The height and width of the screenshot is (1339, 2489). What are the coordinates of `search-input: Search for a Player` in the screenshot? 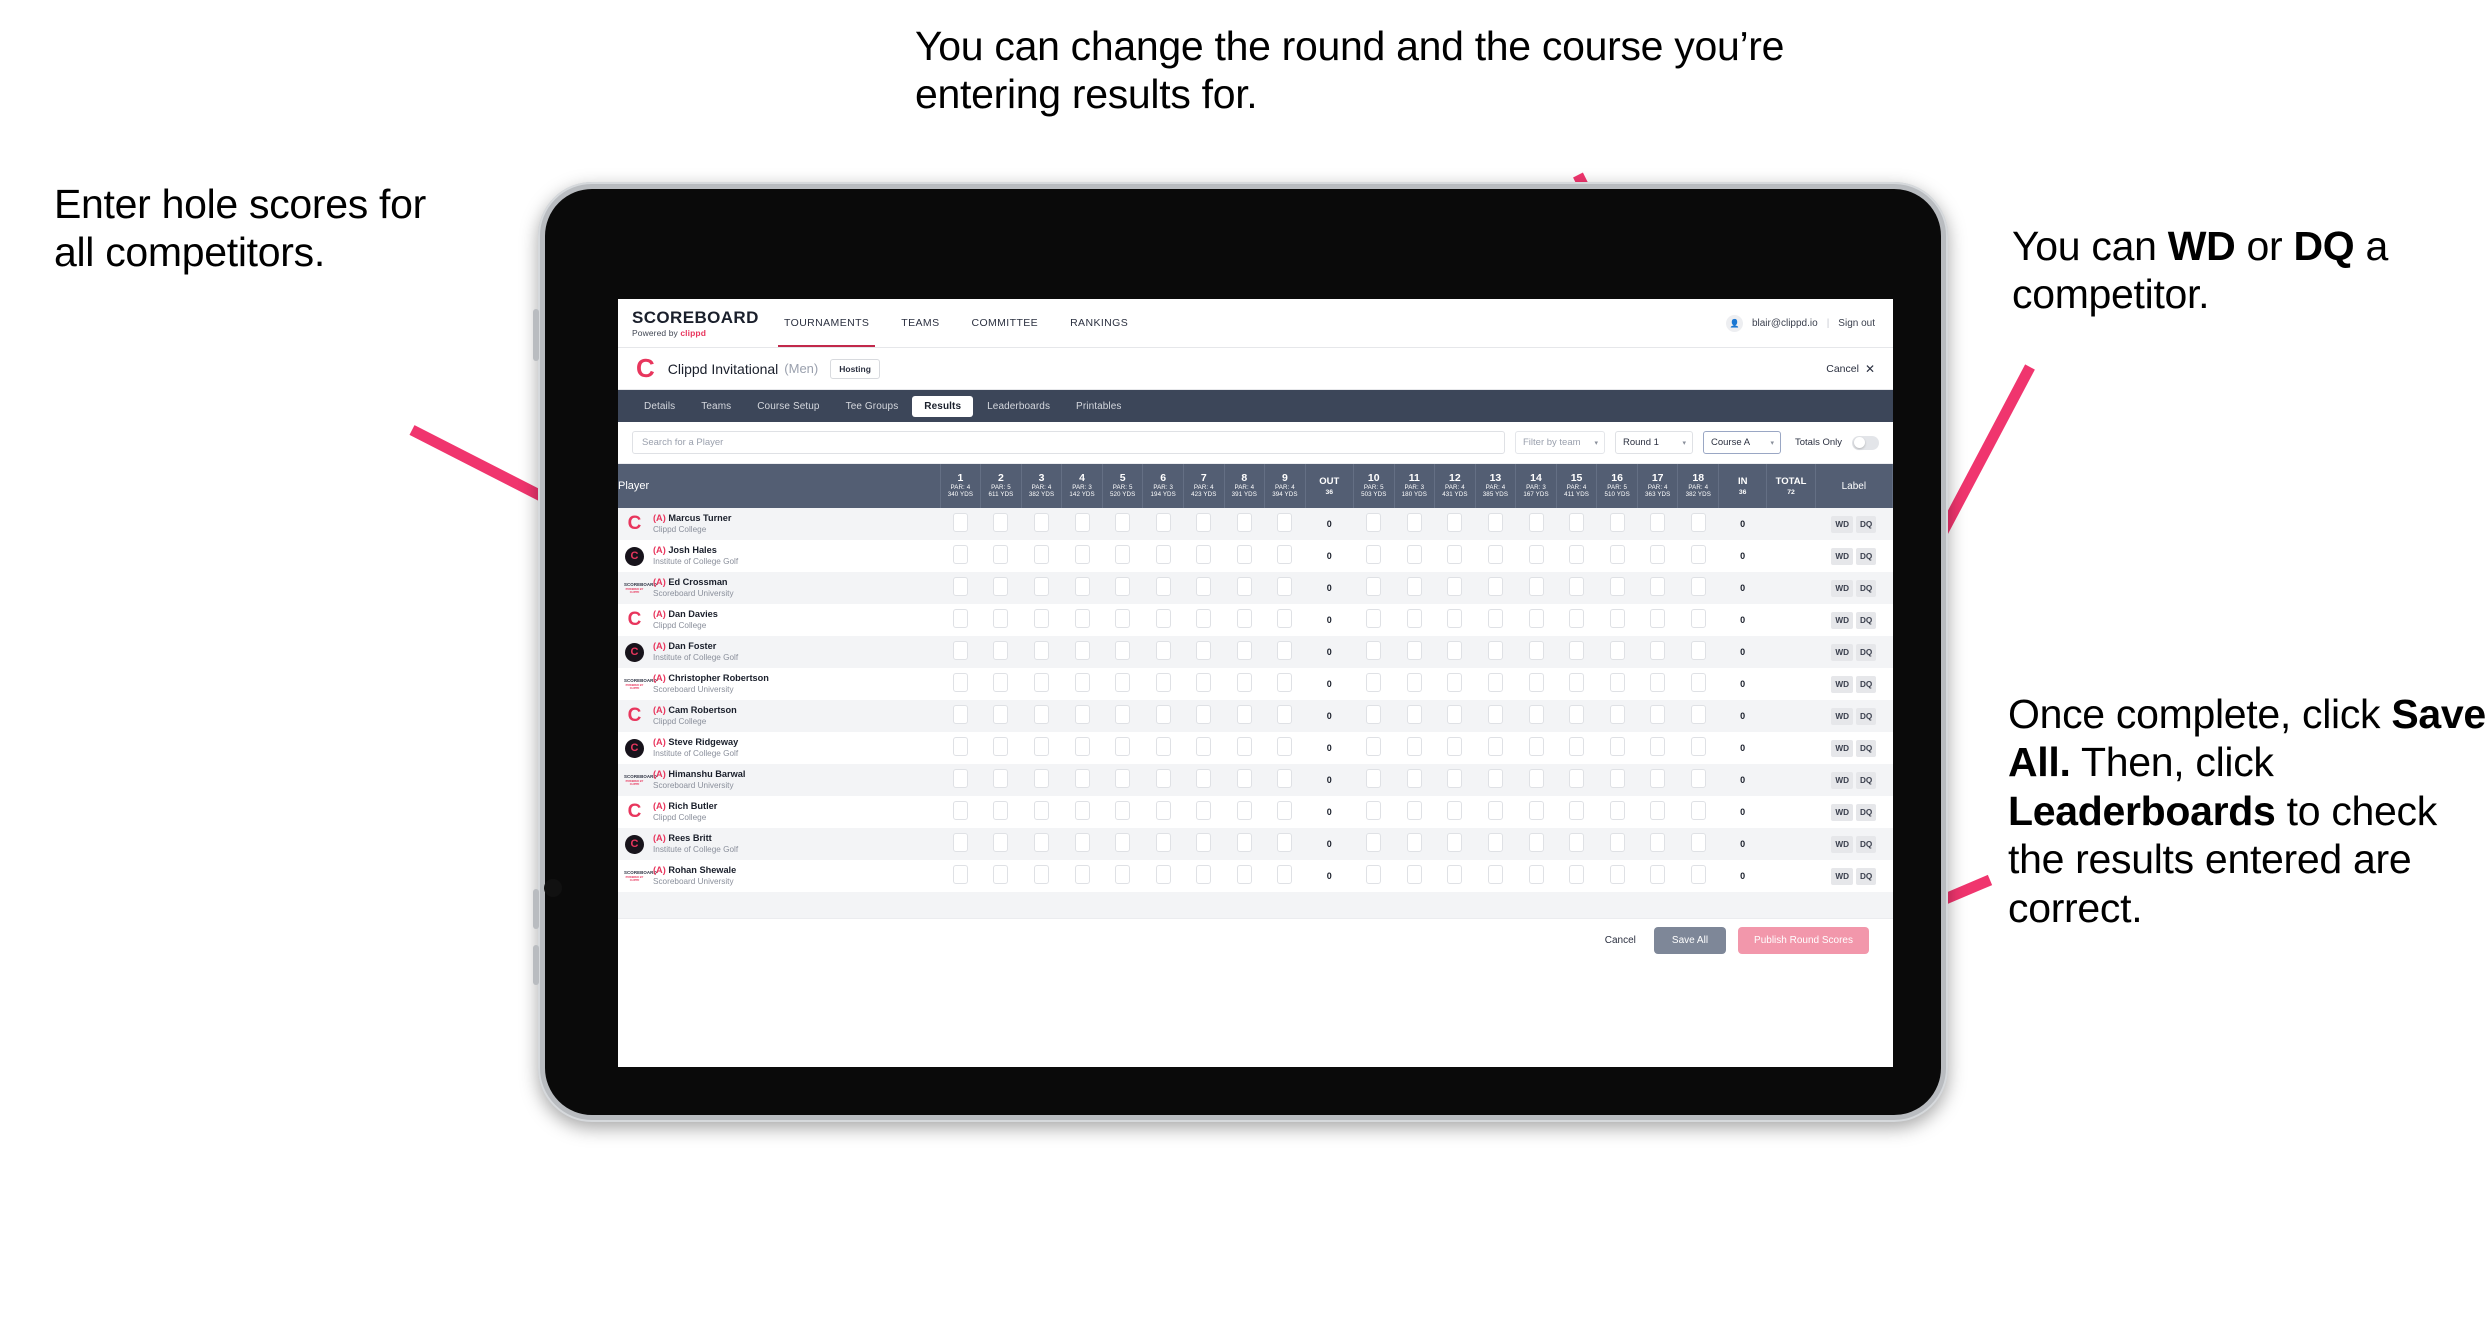 It's located at (1068, 442).